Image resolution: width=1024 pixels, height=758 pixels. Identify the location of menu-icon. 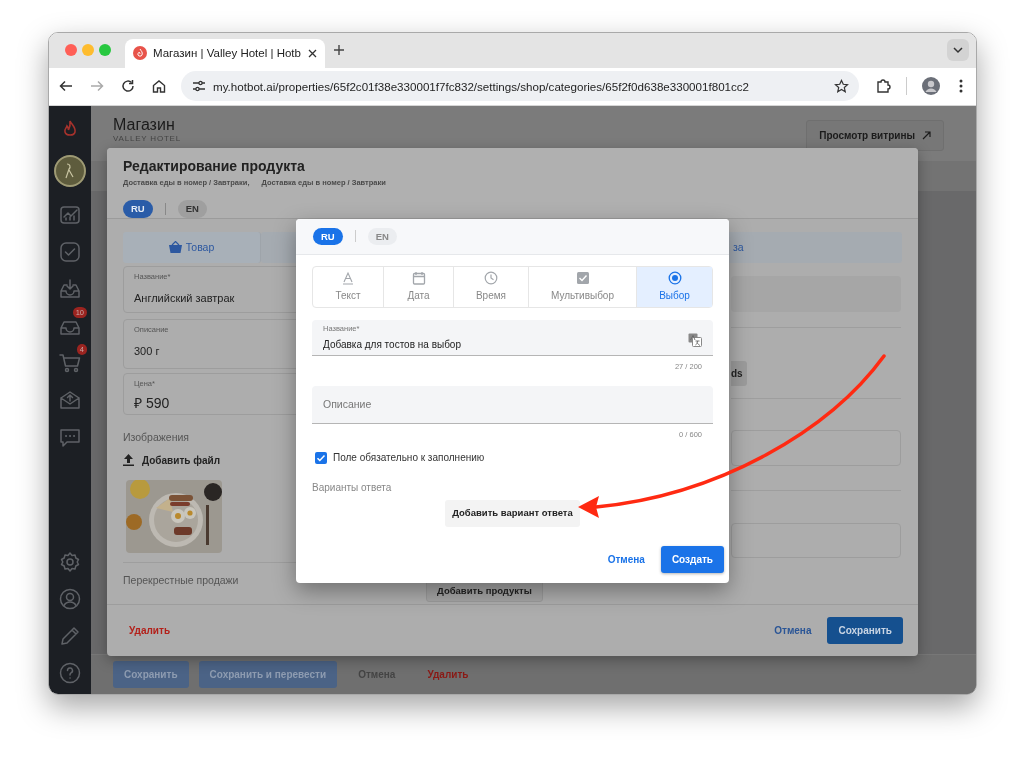
(961, 86).